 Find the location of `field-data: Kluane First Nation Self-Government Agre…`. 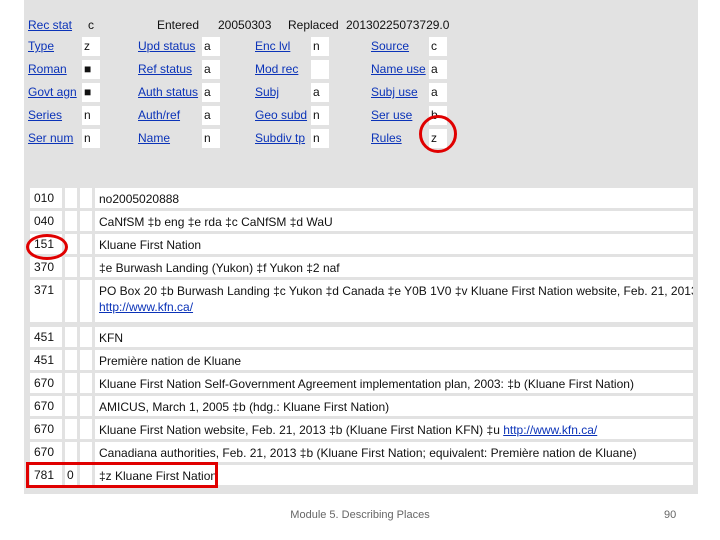

field-data: Kluane First Nation Self-Government Agre… is located at coordinates (394, 383).